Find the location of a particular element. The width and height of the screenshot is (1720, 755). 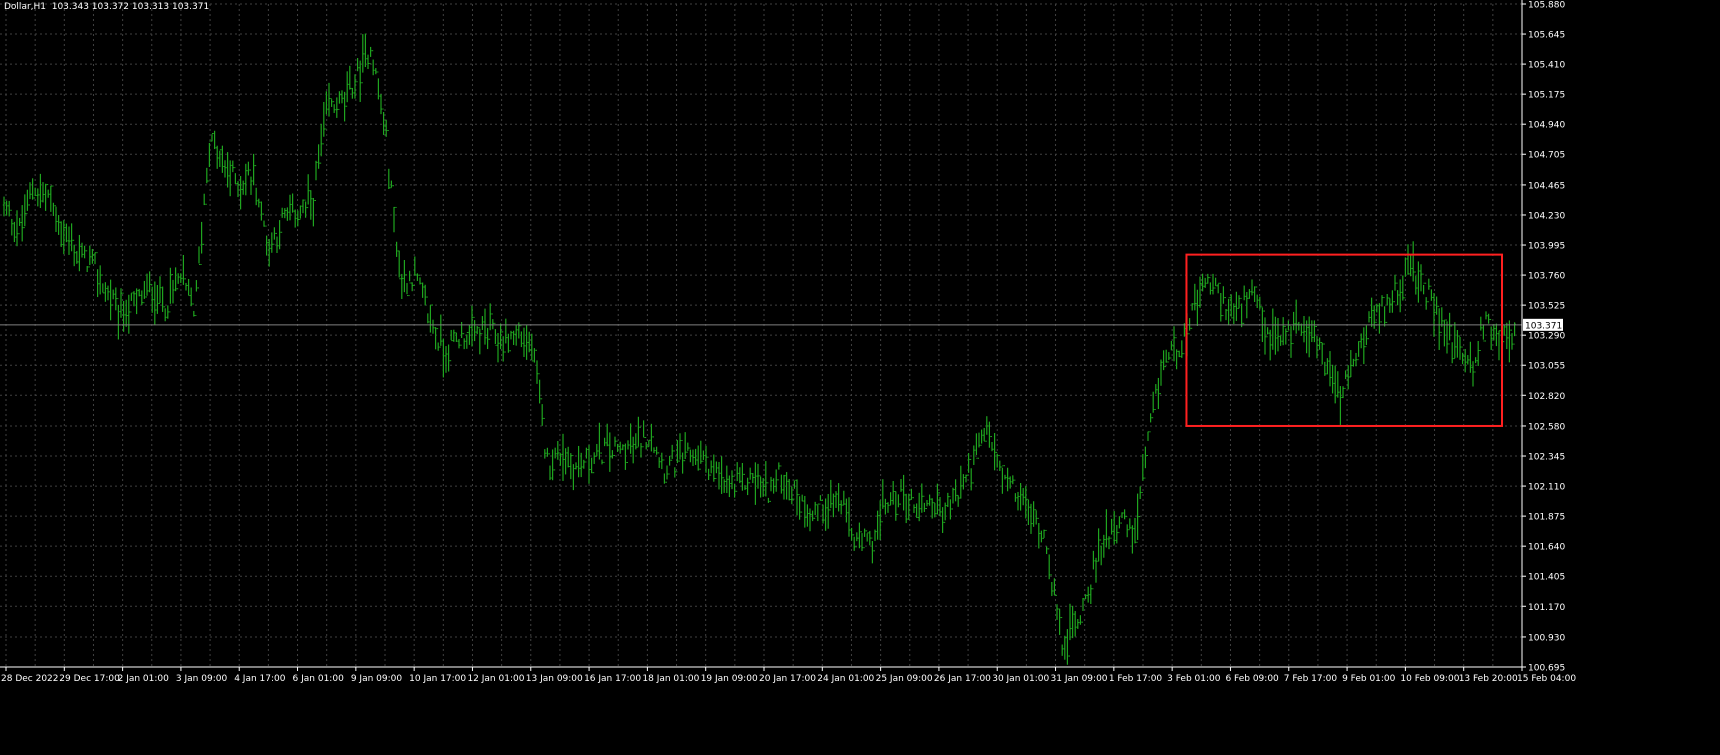

y-tick-label: 101.405 is located at coordinates (1546, 578).